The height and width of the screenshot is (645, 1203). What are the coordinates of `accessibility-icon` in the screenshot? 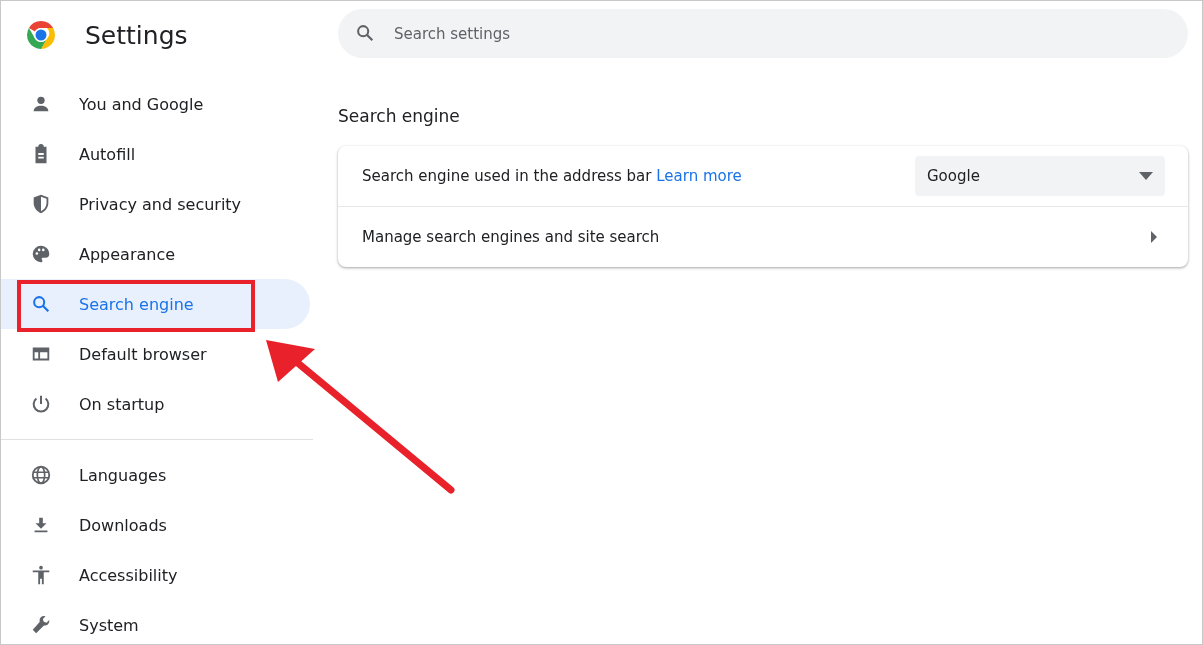 It's located at (41, 575).